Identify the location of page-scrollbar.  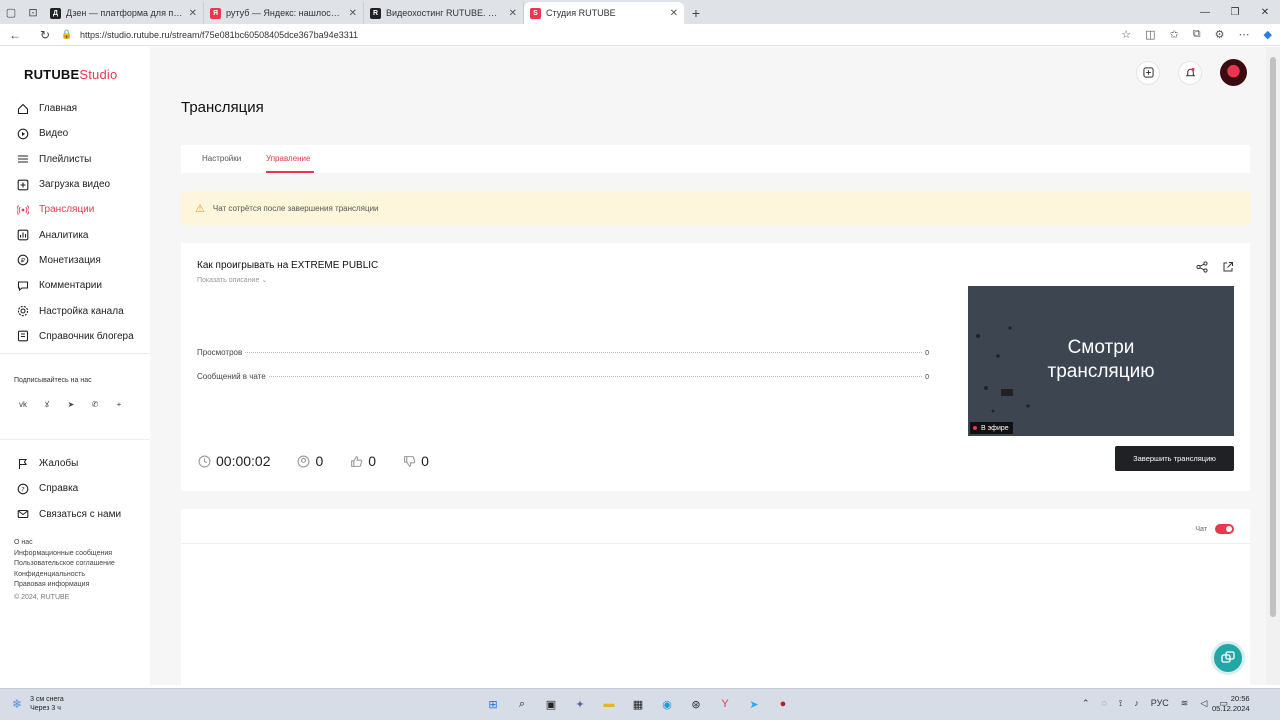
(1273, 366).